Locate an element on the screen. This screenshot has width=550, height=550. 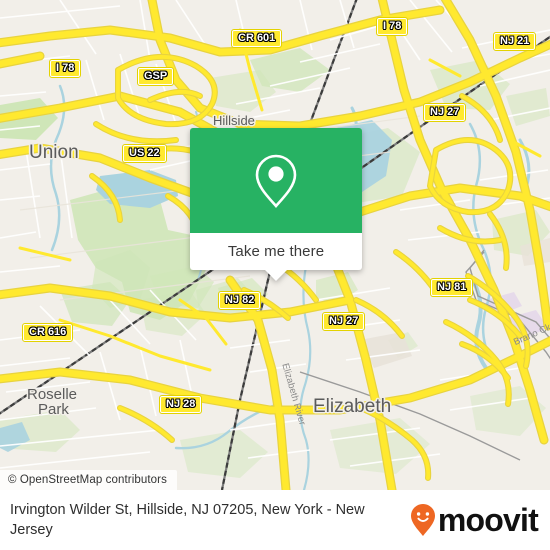
place-label-elizabeth: Elizabeth is located at coordinates (352, 406).